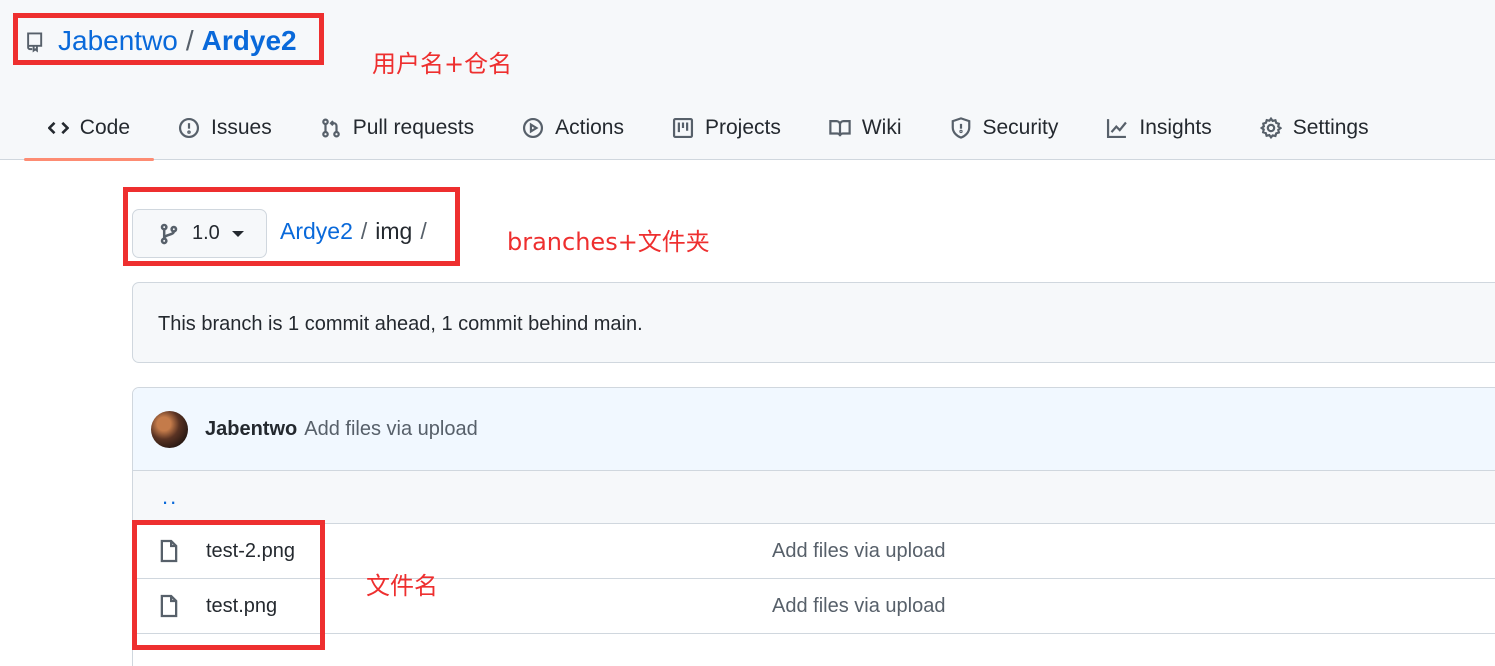 This screenshot has height=666, width=1495. What do you see at coordinates (241, 127) in the screenshot?
I see `tab-label: Issues` at bounding box center [241, 127].